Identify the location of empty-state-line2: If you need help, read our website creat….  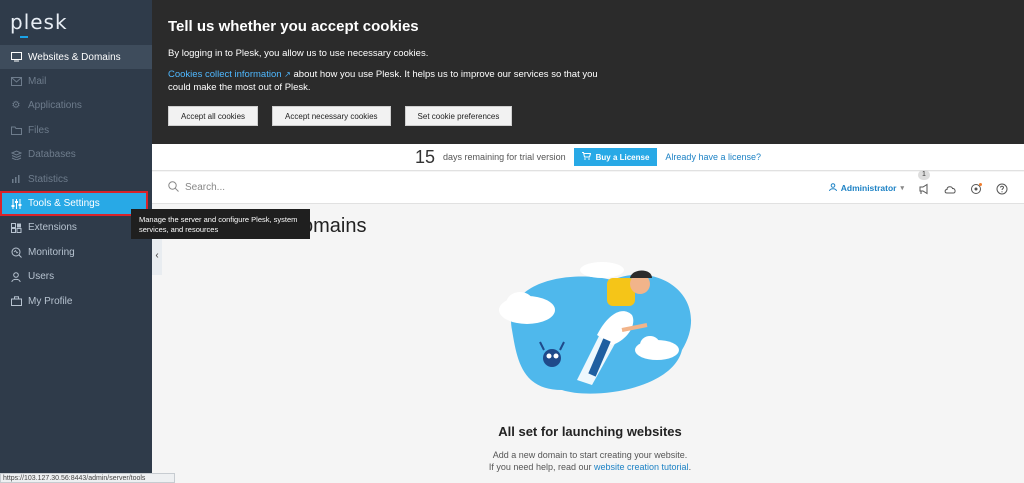
(590, 467).